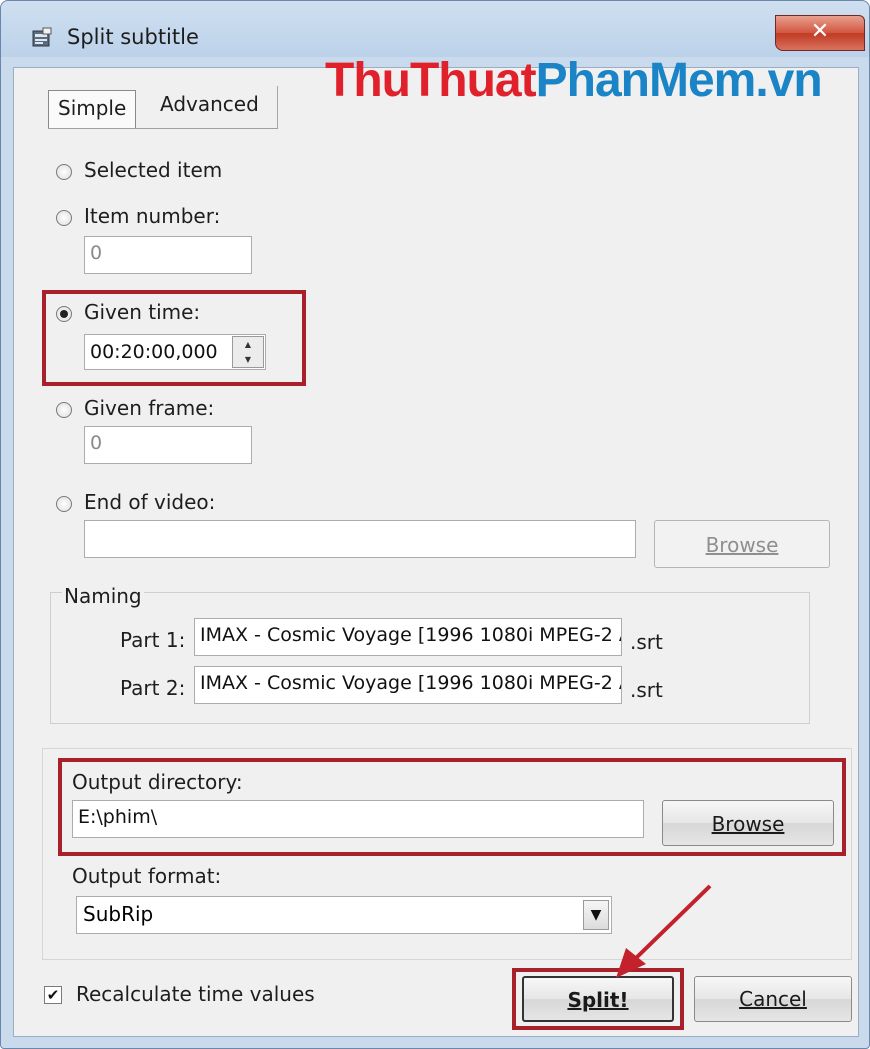 Image resolution: width=870 pixels, height=1049 pixels. What do you see at coordinates (64, 218) in the screenshot?
I see `item-number-radio` at bounding box center [64, 218].